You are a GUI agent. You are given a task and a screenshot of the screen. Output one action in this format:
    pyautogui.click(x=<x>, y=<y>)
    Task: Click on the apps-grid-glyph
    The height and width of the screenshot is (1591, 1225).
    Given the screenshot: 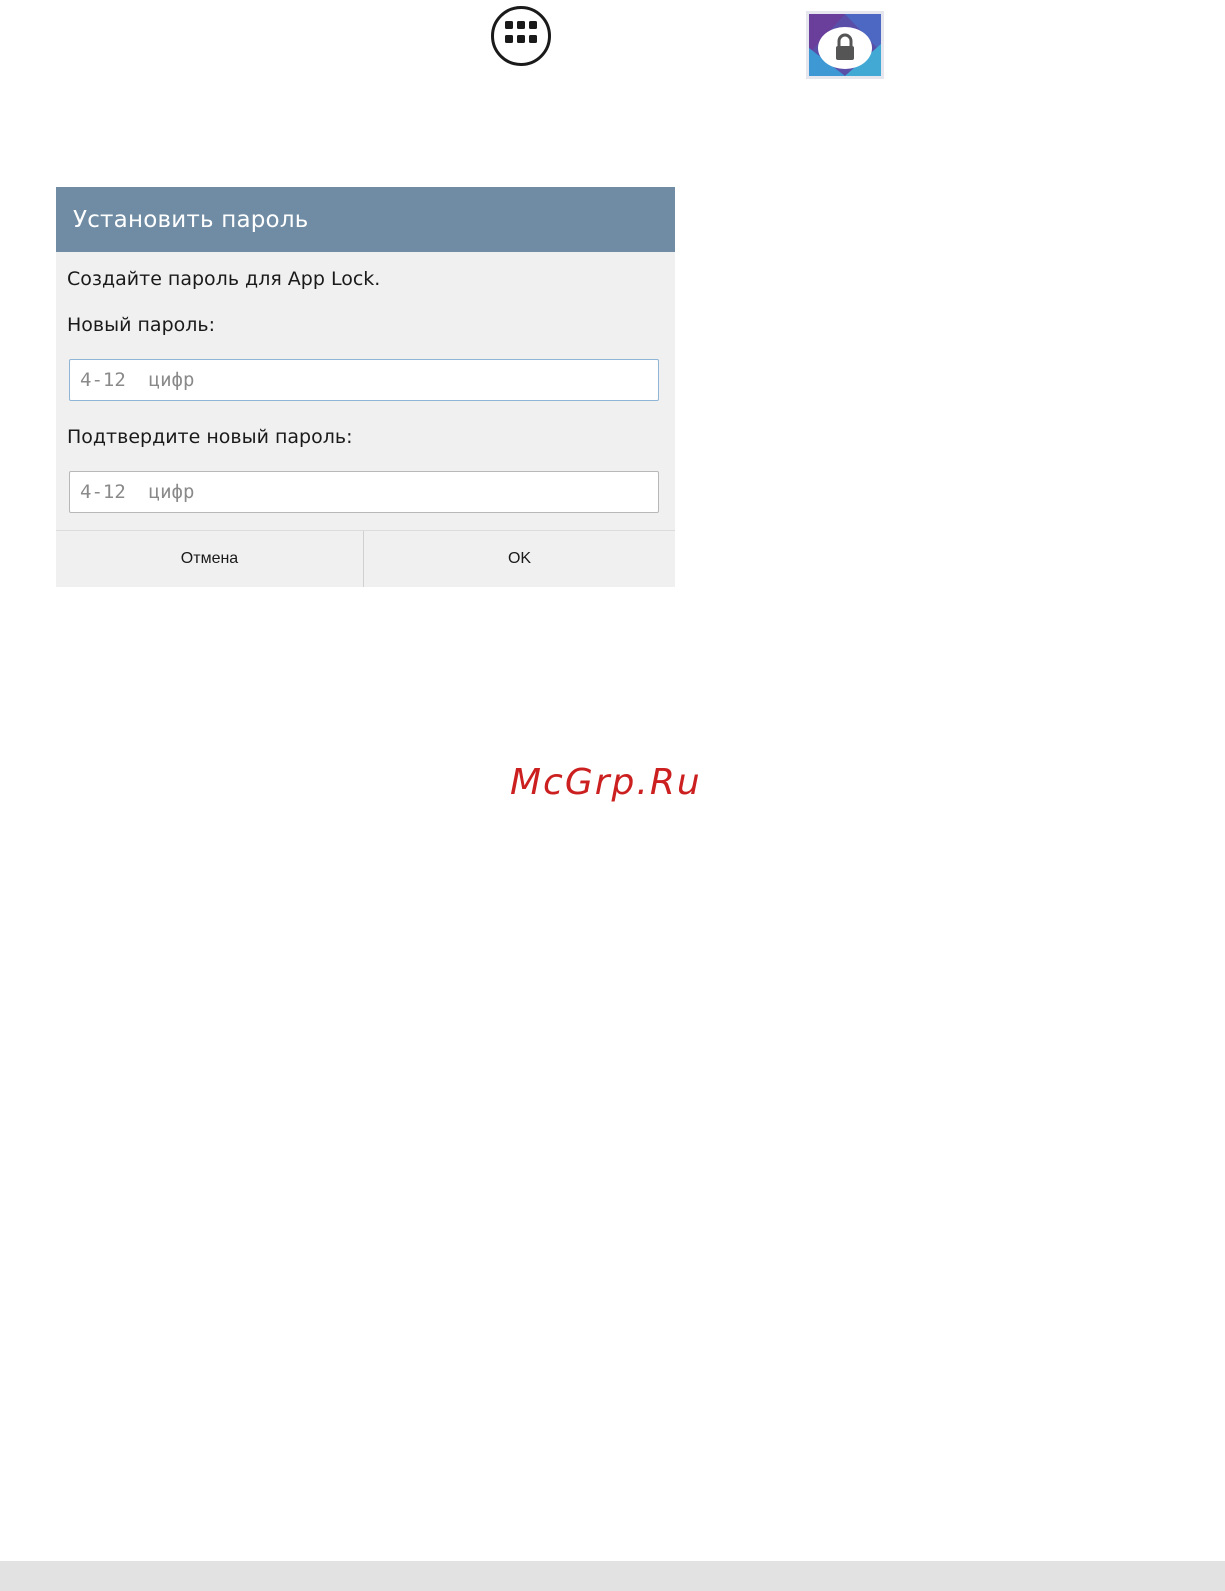 What is the action you would take?
    pyautogui.click(x=521, y=32)
    